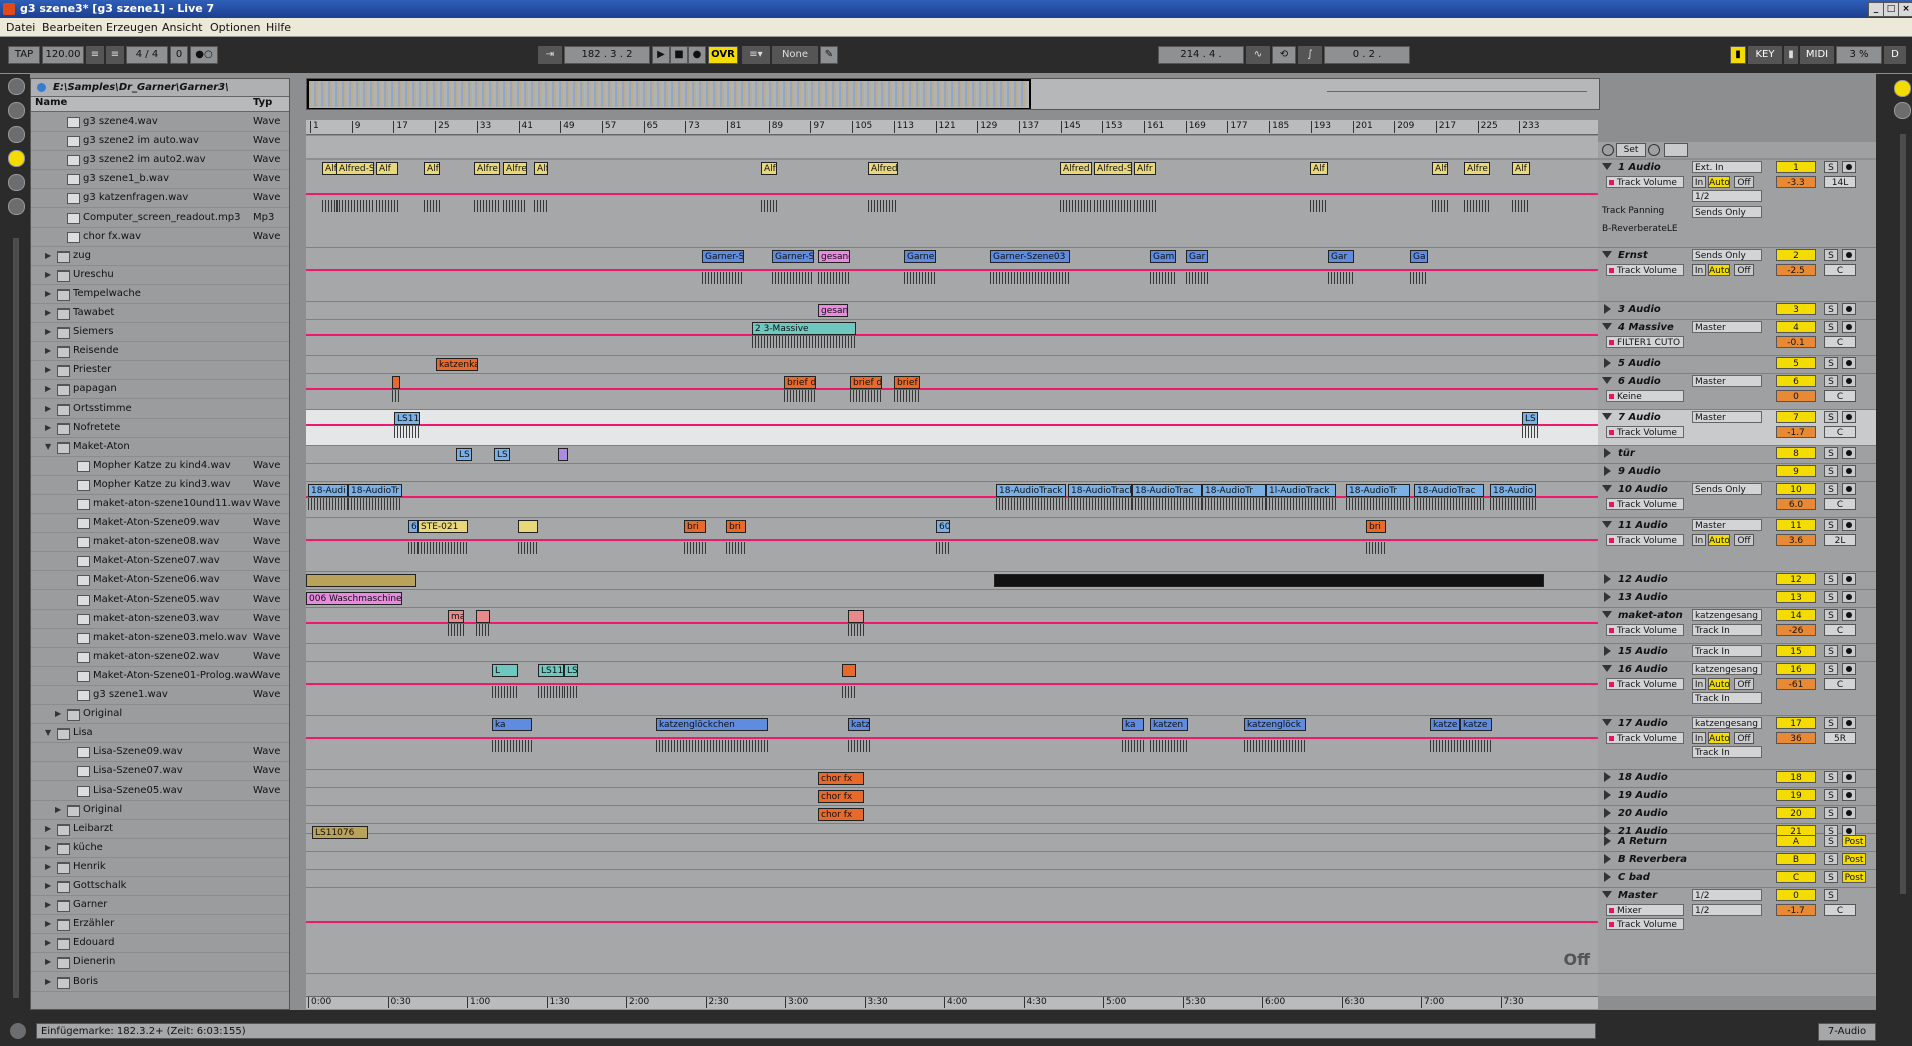  Describe the element at coordinates (160, 943) in the screenshot. I see `browser-row: ▶ Edouard` at that location.